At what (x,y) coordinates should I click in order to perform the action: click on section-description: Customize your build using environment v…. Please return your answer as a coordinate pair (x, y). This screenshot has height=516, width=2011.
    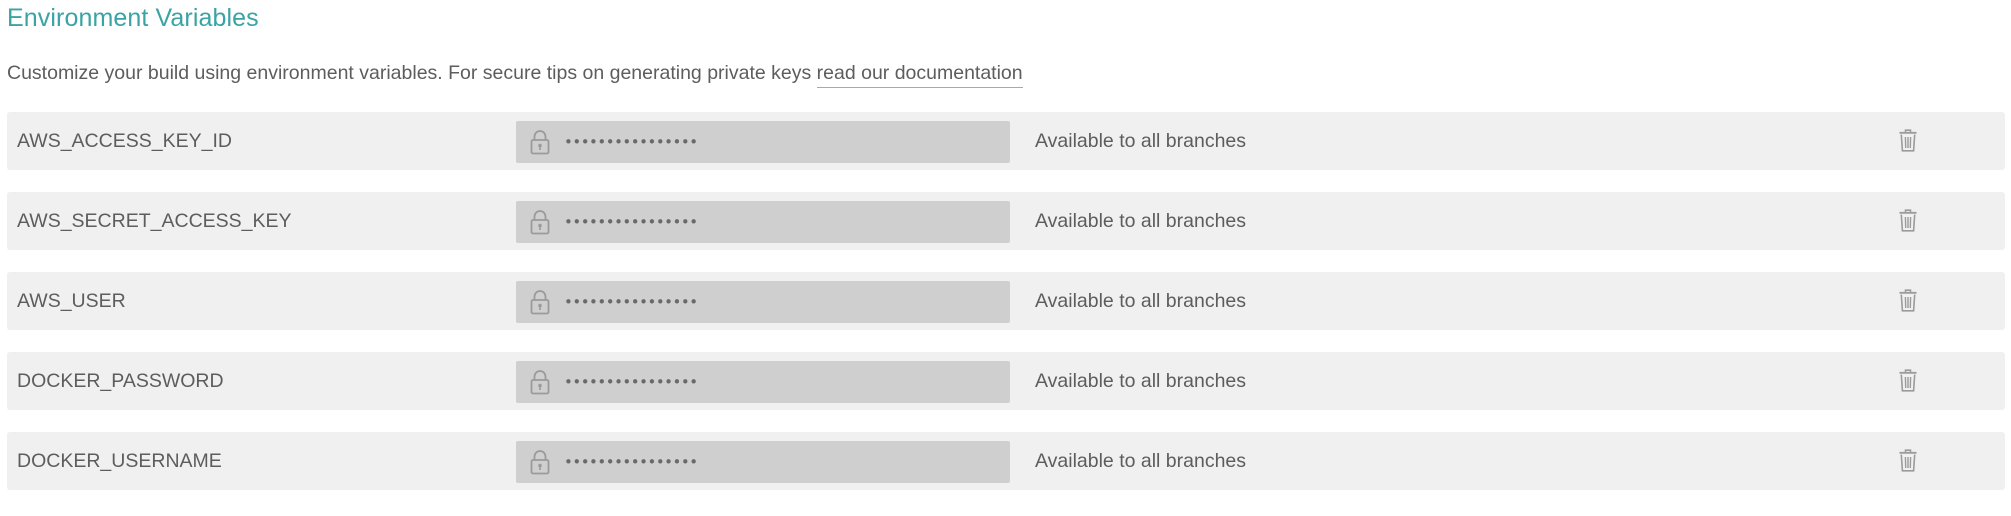
    Looking at the image, I should click on (515, 75).